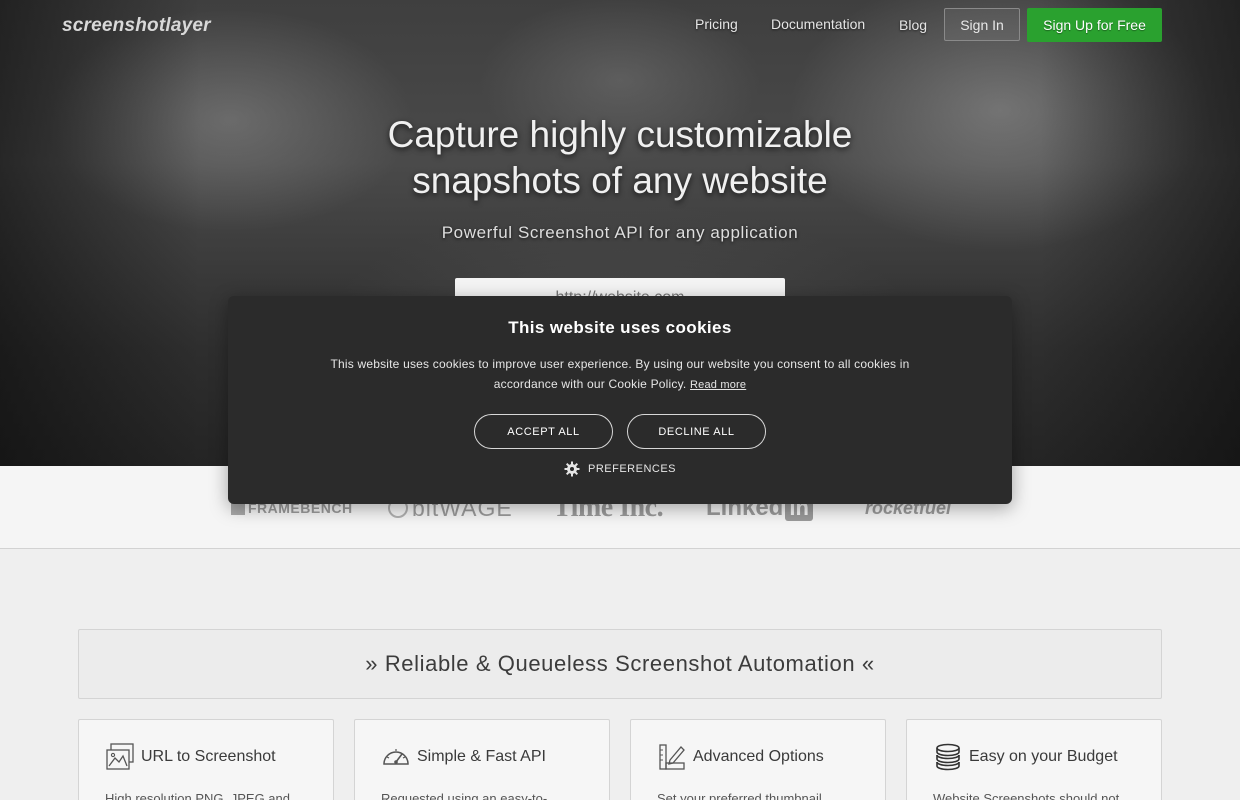  Describe the element at coordinates (543, 431) in the screenshot. I see `accept-all-button: ACCEPT ALL` at that location.